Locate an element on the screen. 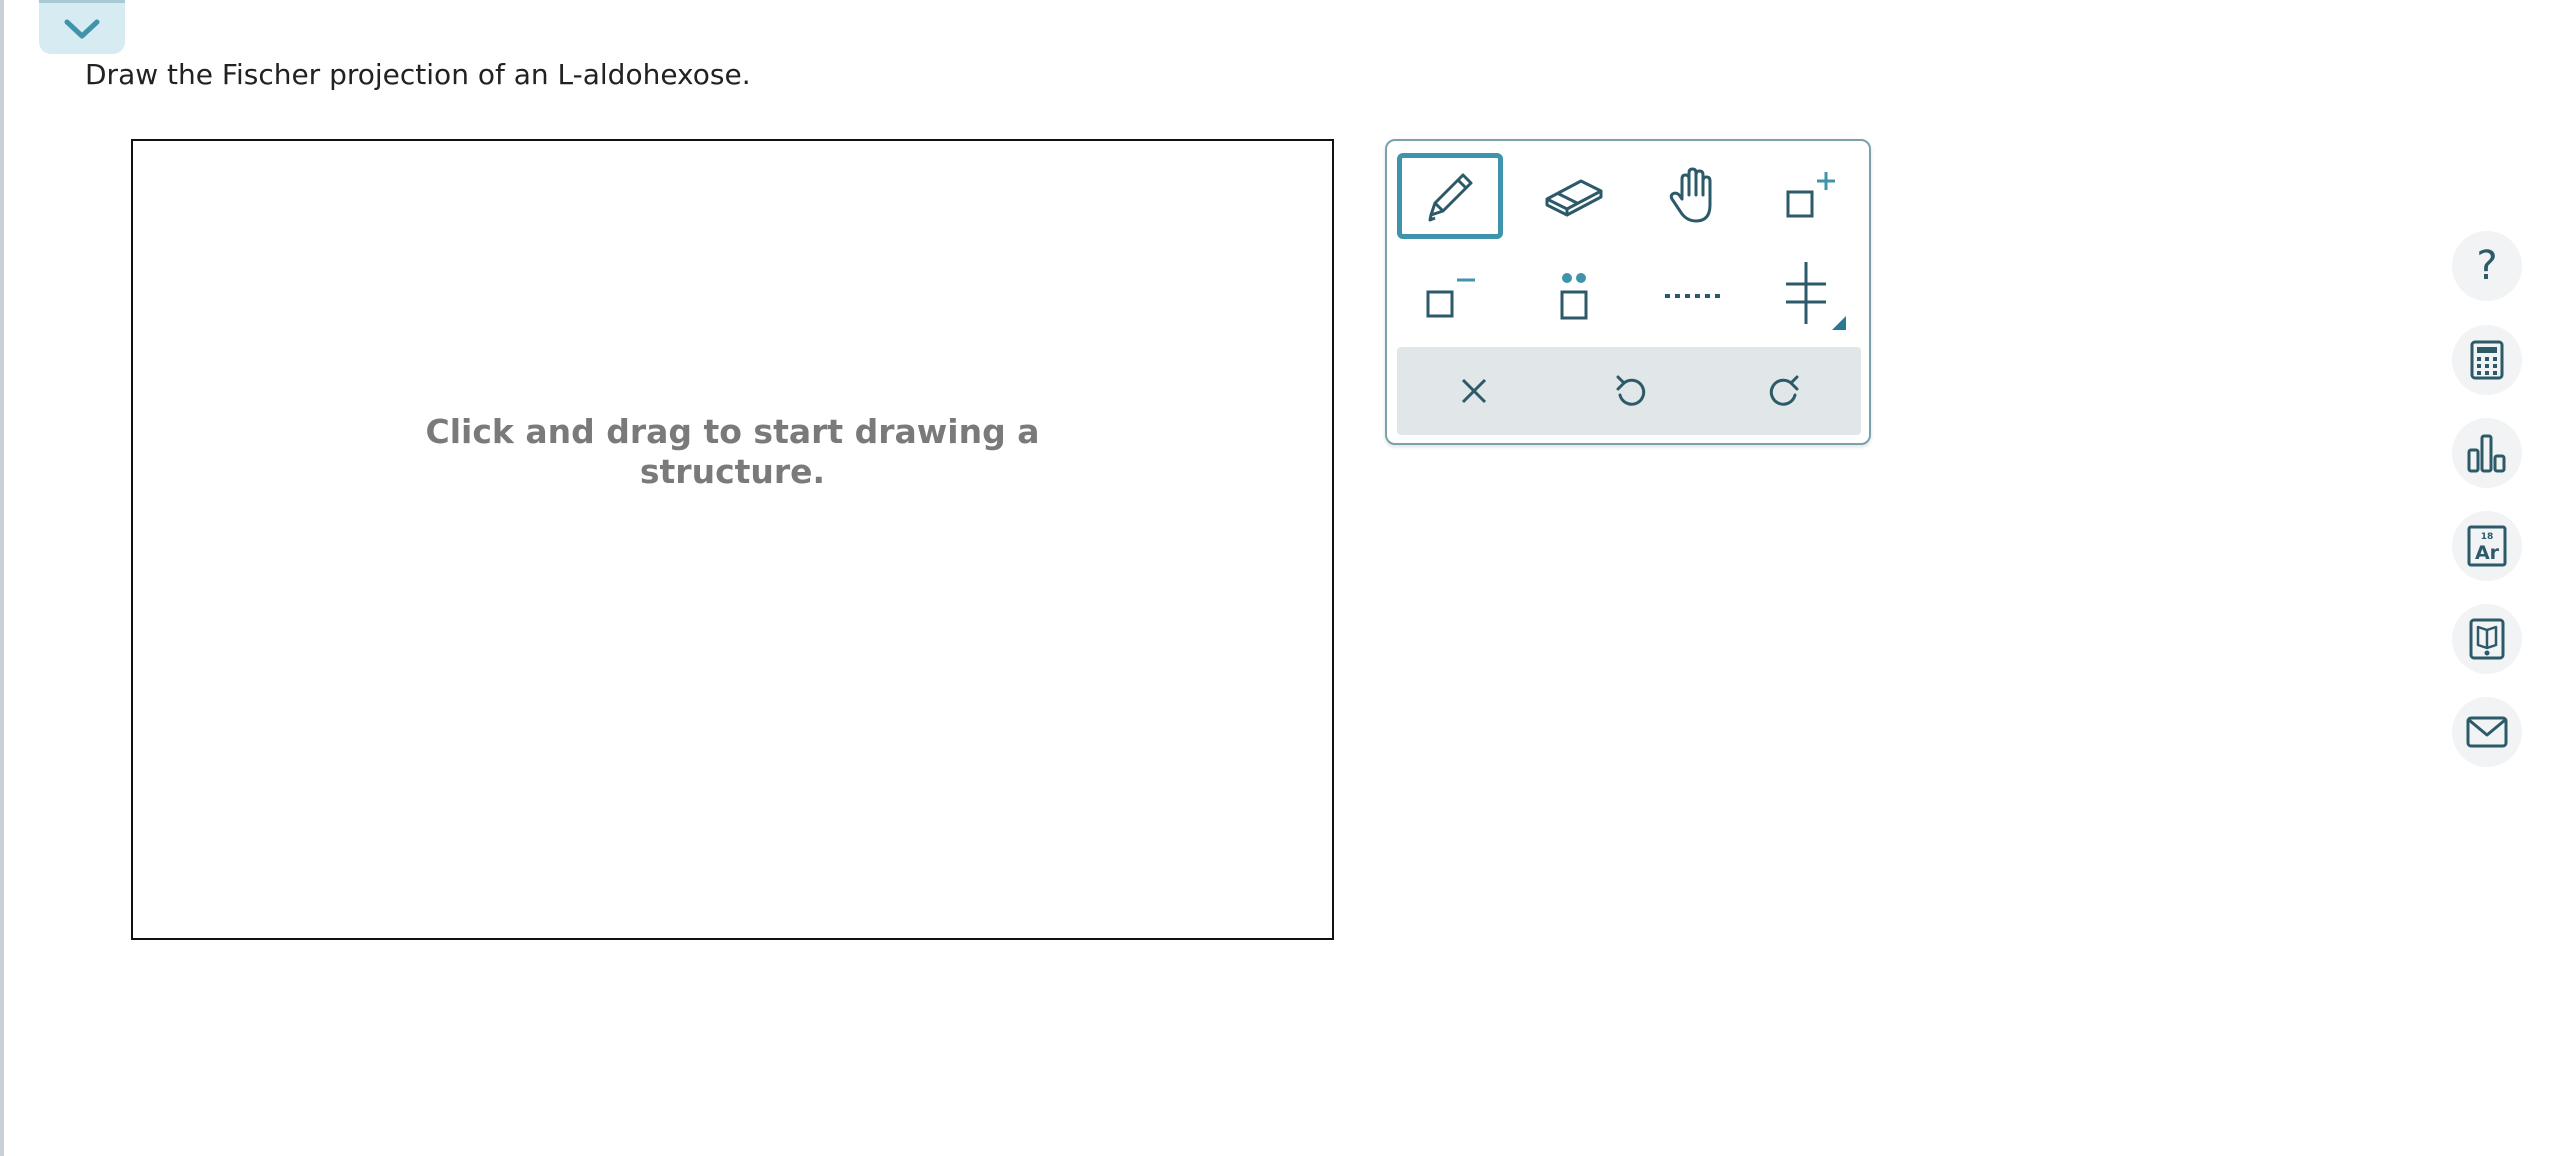 This screenshot has width=2558, height=1156. eraser-tool-button is located at coordinates (1574, 196).